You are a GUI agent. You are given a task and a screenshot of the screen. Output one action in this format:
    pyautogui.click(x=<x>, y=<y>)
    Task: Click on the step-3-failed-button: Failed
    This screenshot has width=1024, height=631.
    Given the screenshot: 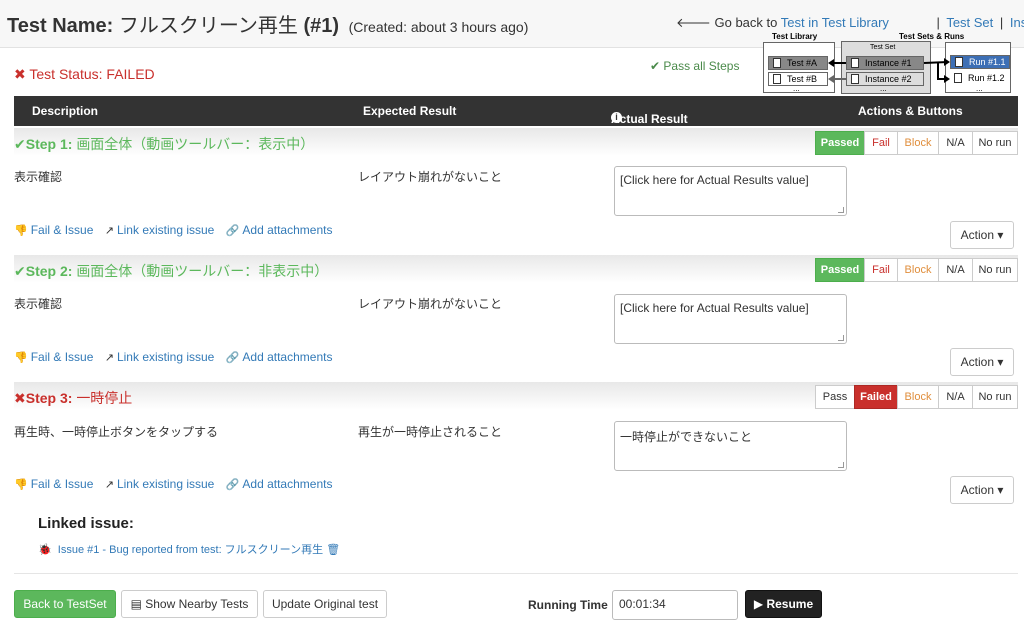 What is the action you would take?
    pyautogui.click(x=876, y=397)
    